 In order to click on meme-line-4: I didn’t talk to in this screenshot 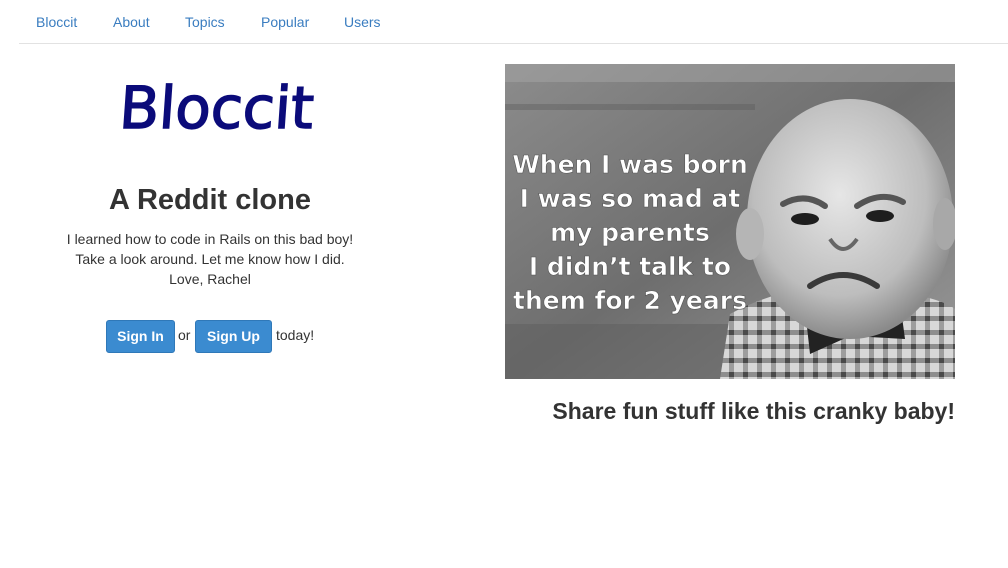, I will do `click(630, 266)`.